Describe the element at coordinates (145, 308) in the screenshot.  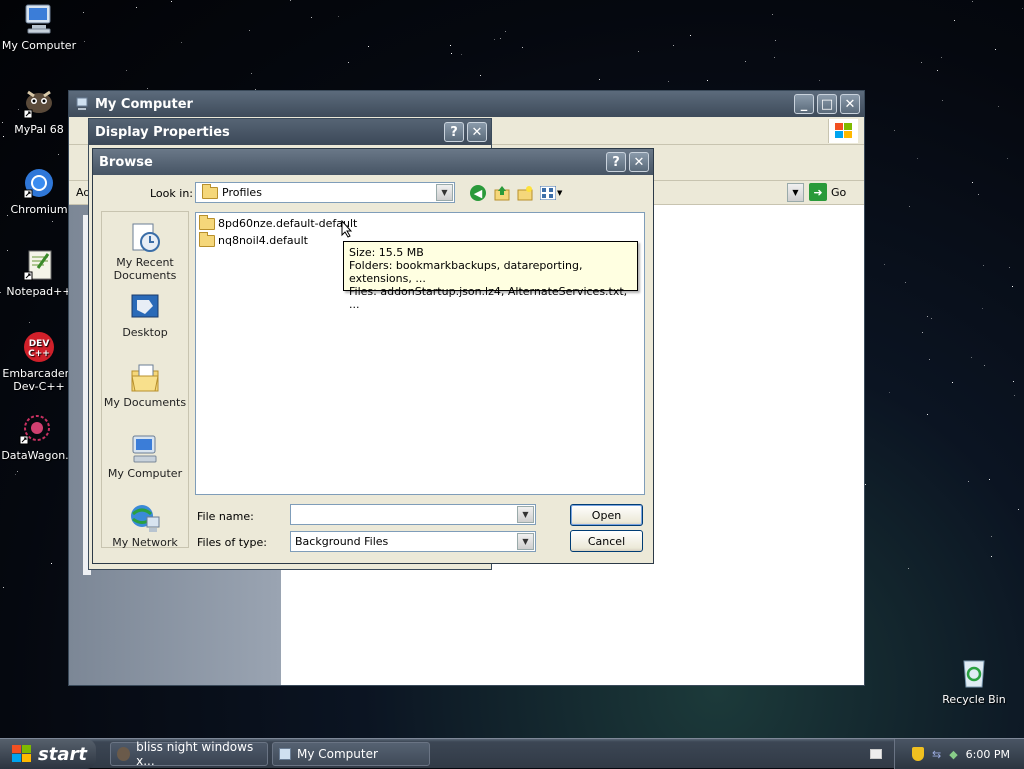
I see `desktop-icon` at that location.